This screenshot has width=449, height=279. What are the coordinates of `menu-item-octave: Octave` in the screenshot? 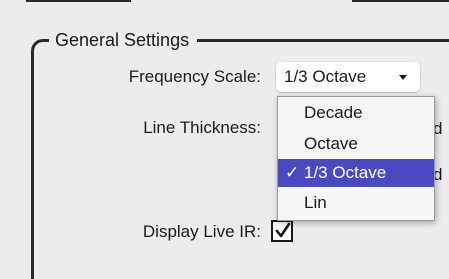 It's located at (356, 144).